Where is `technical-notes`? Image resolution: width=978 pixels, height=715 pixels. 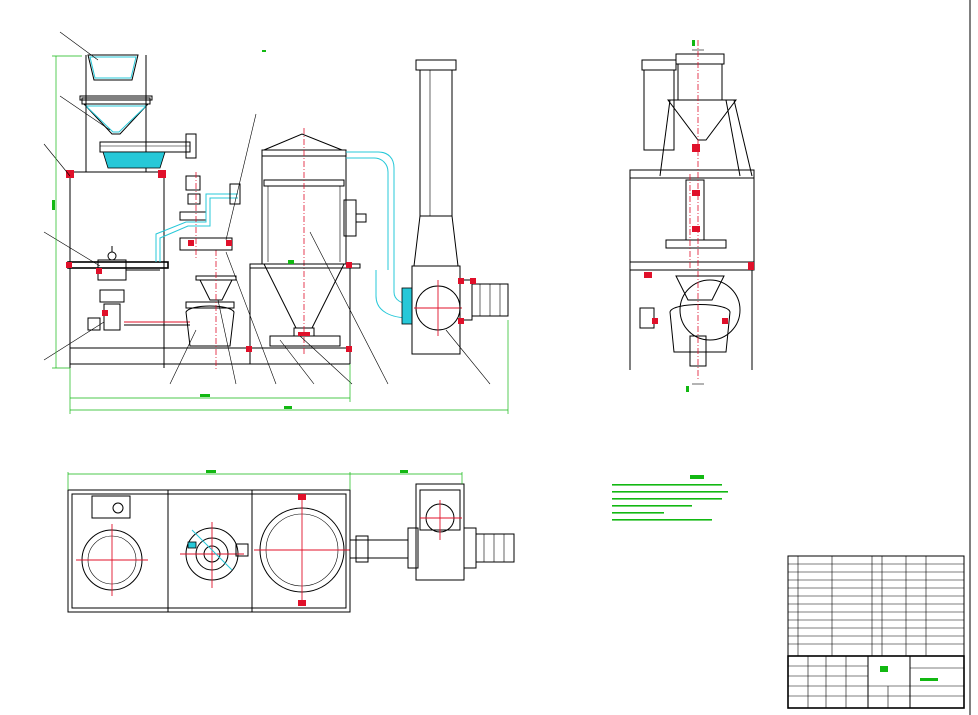
technical-notes is located at coordinates (670, 498).